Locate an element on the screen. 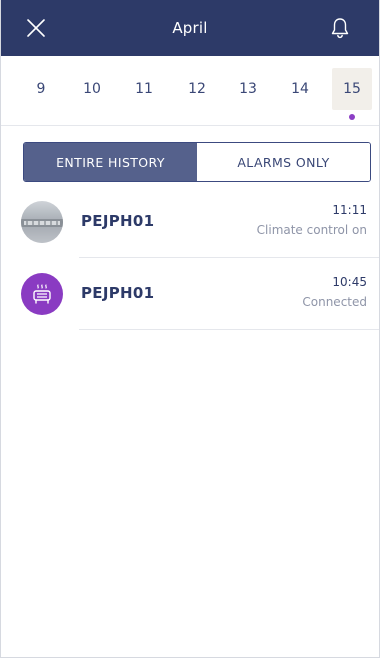 The width and height of the screenshot is (380, 658). date-13: 13 is located at coordinates (248, 89).